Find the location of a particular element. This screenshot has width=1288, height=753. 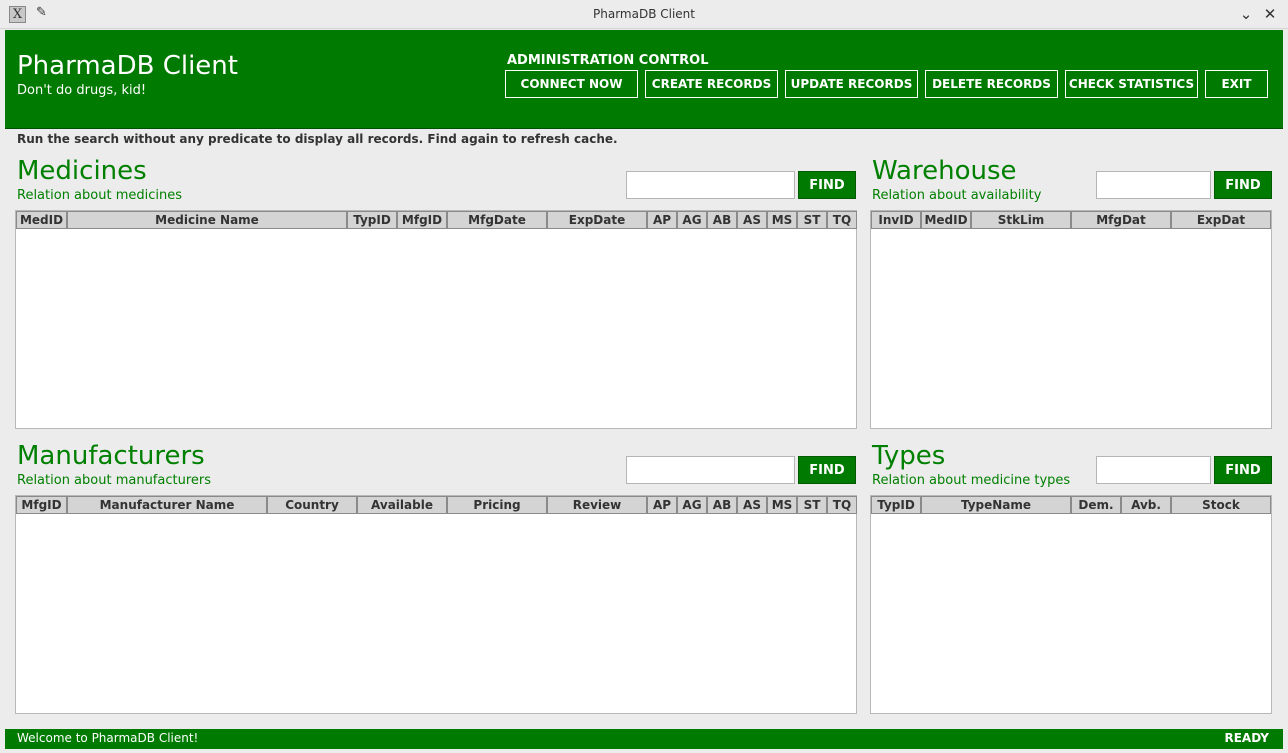

warehouse-table: InvID MedID StkLim MfgDat ExpDat is located at coordinates (1071, 319).